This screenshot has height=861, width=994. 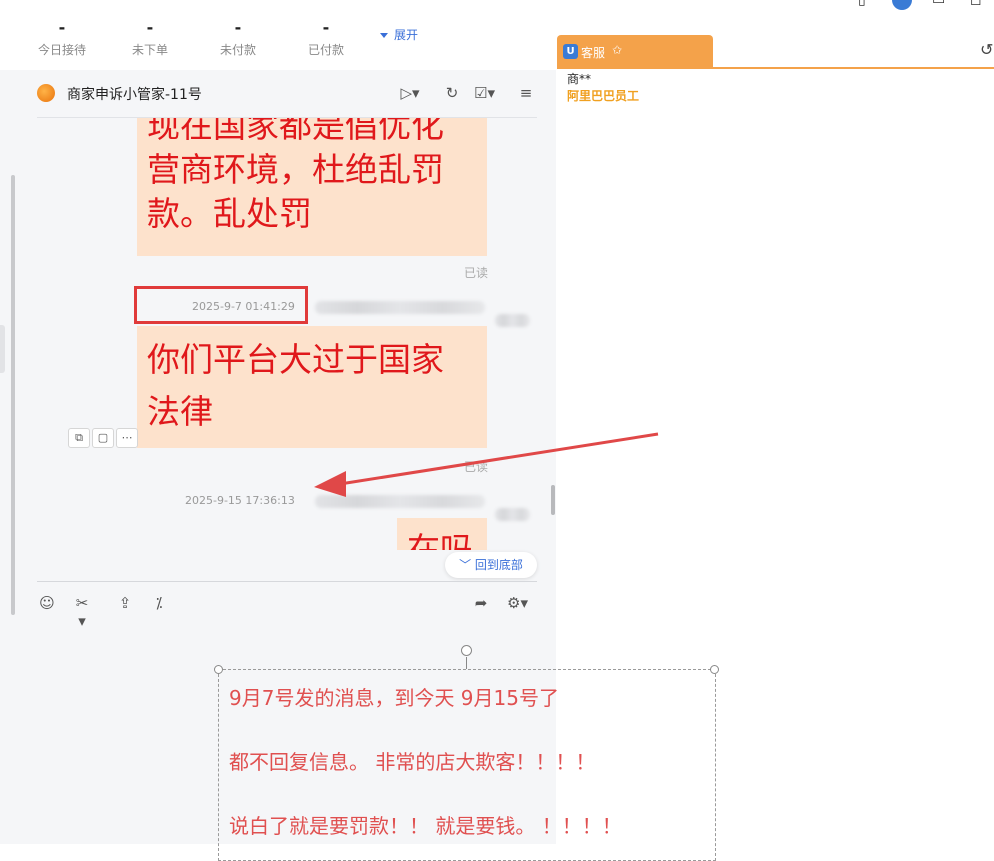 I want to click on annotation-line: 都不回复信息。 非常的店大欺客！！！！, so click(x=412, y=762).